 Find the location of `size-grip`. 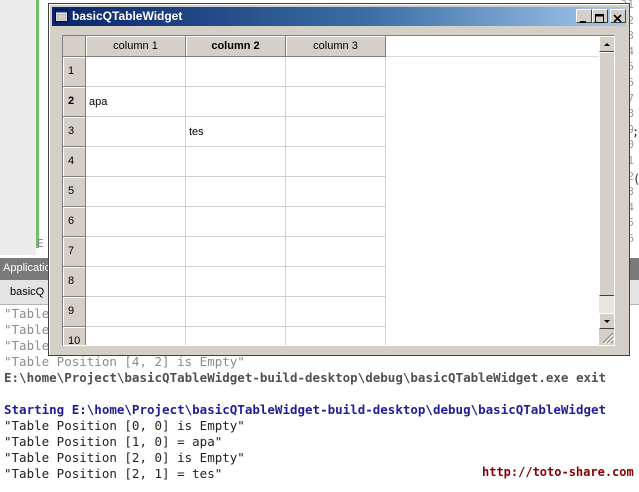

size-grip is located at coordinates (606, 337).